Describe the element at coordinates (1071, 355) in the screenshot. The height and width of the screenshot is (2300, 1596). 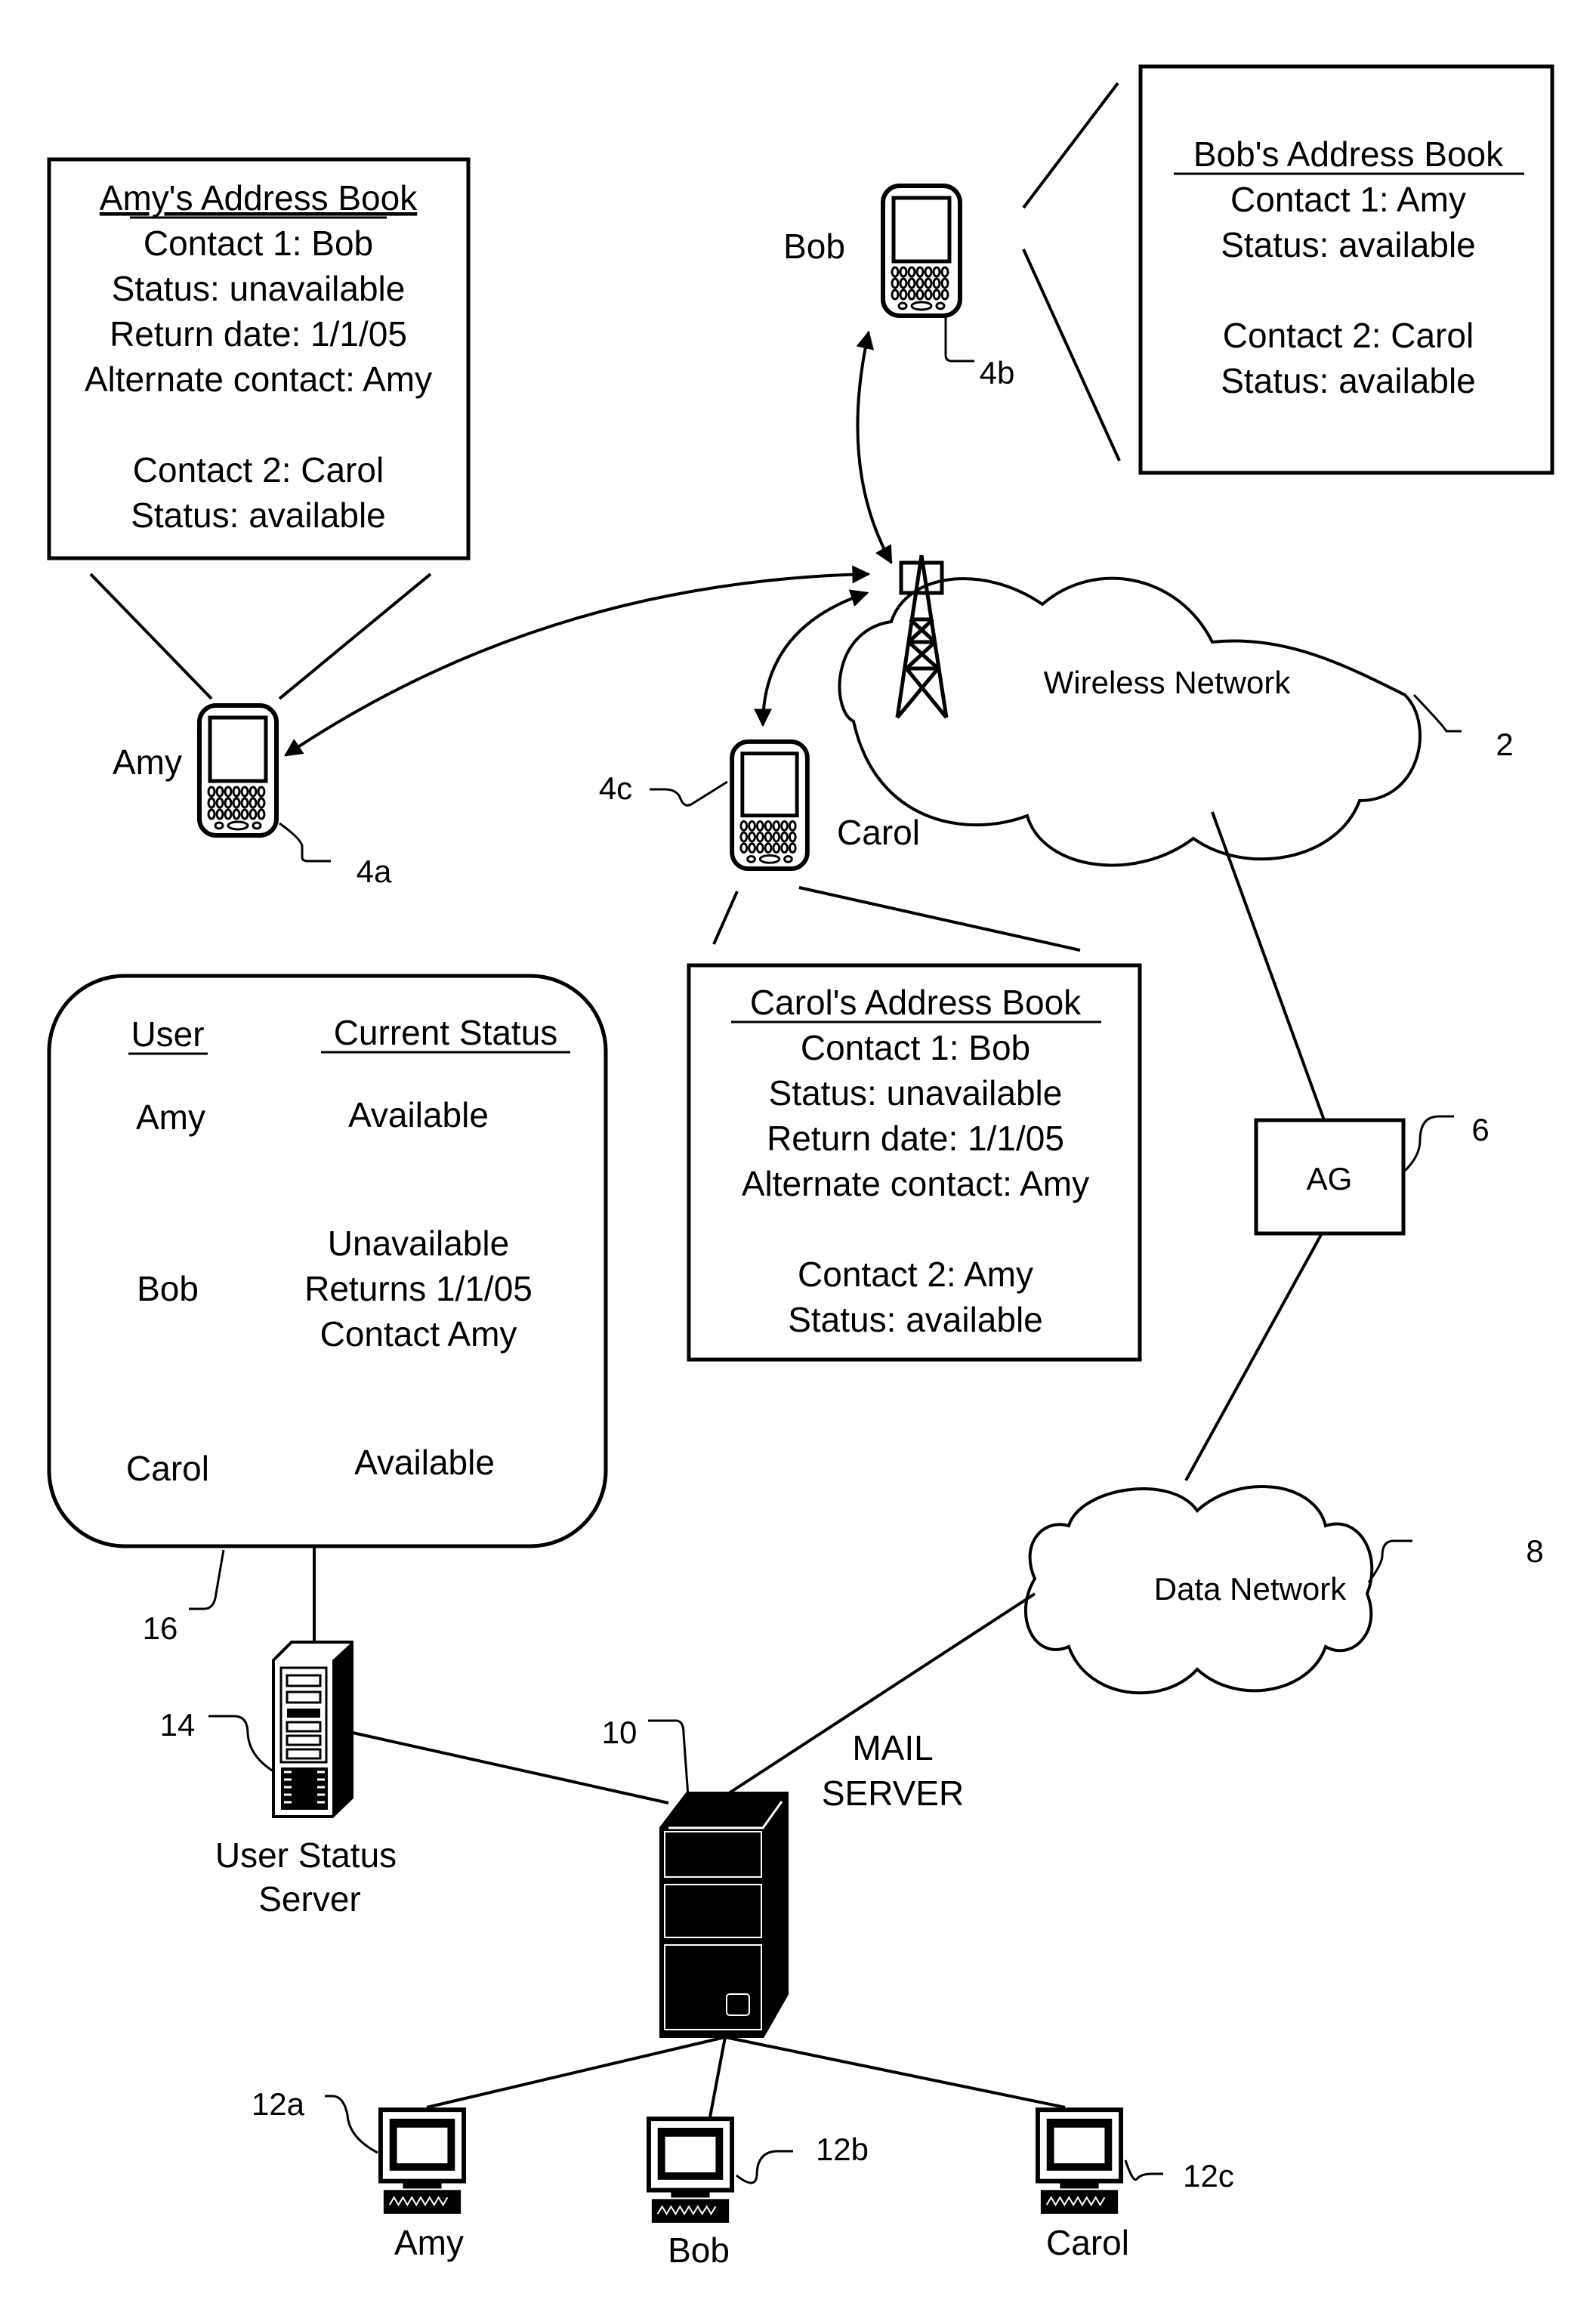
I see `bob-callout-line-bottom` at that location.